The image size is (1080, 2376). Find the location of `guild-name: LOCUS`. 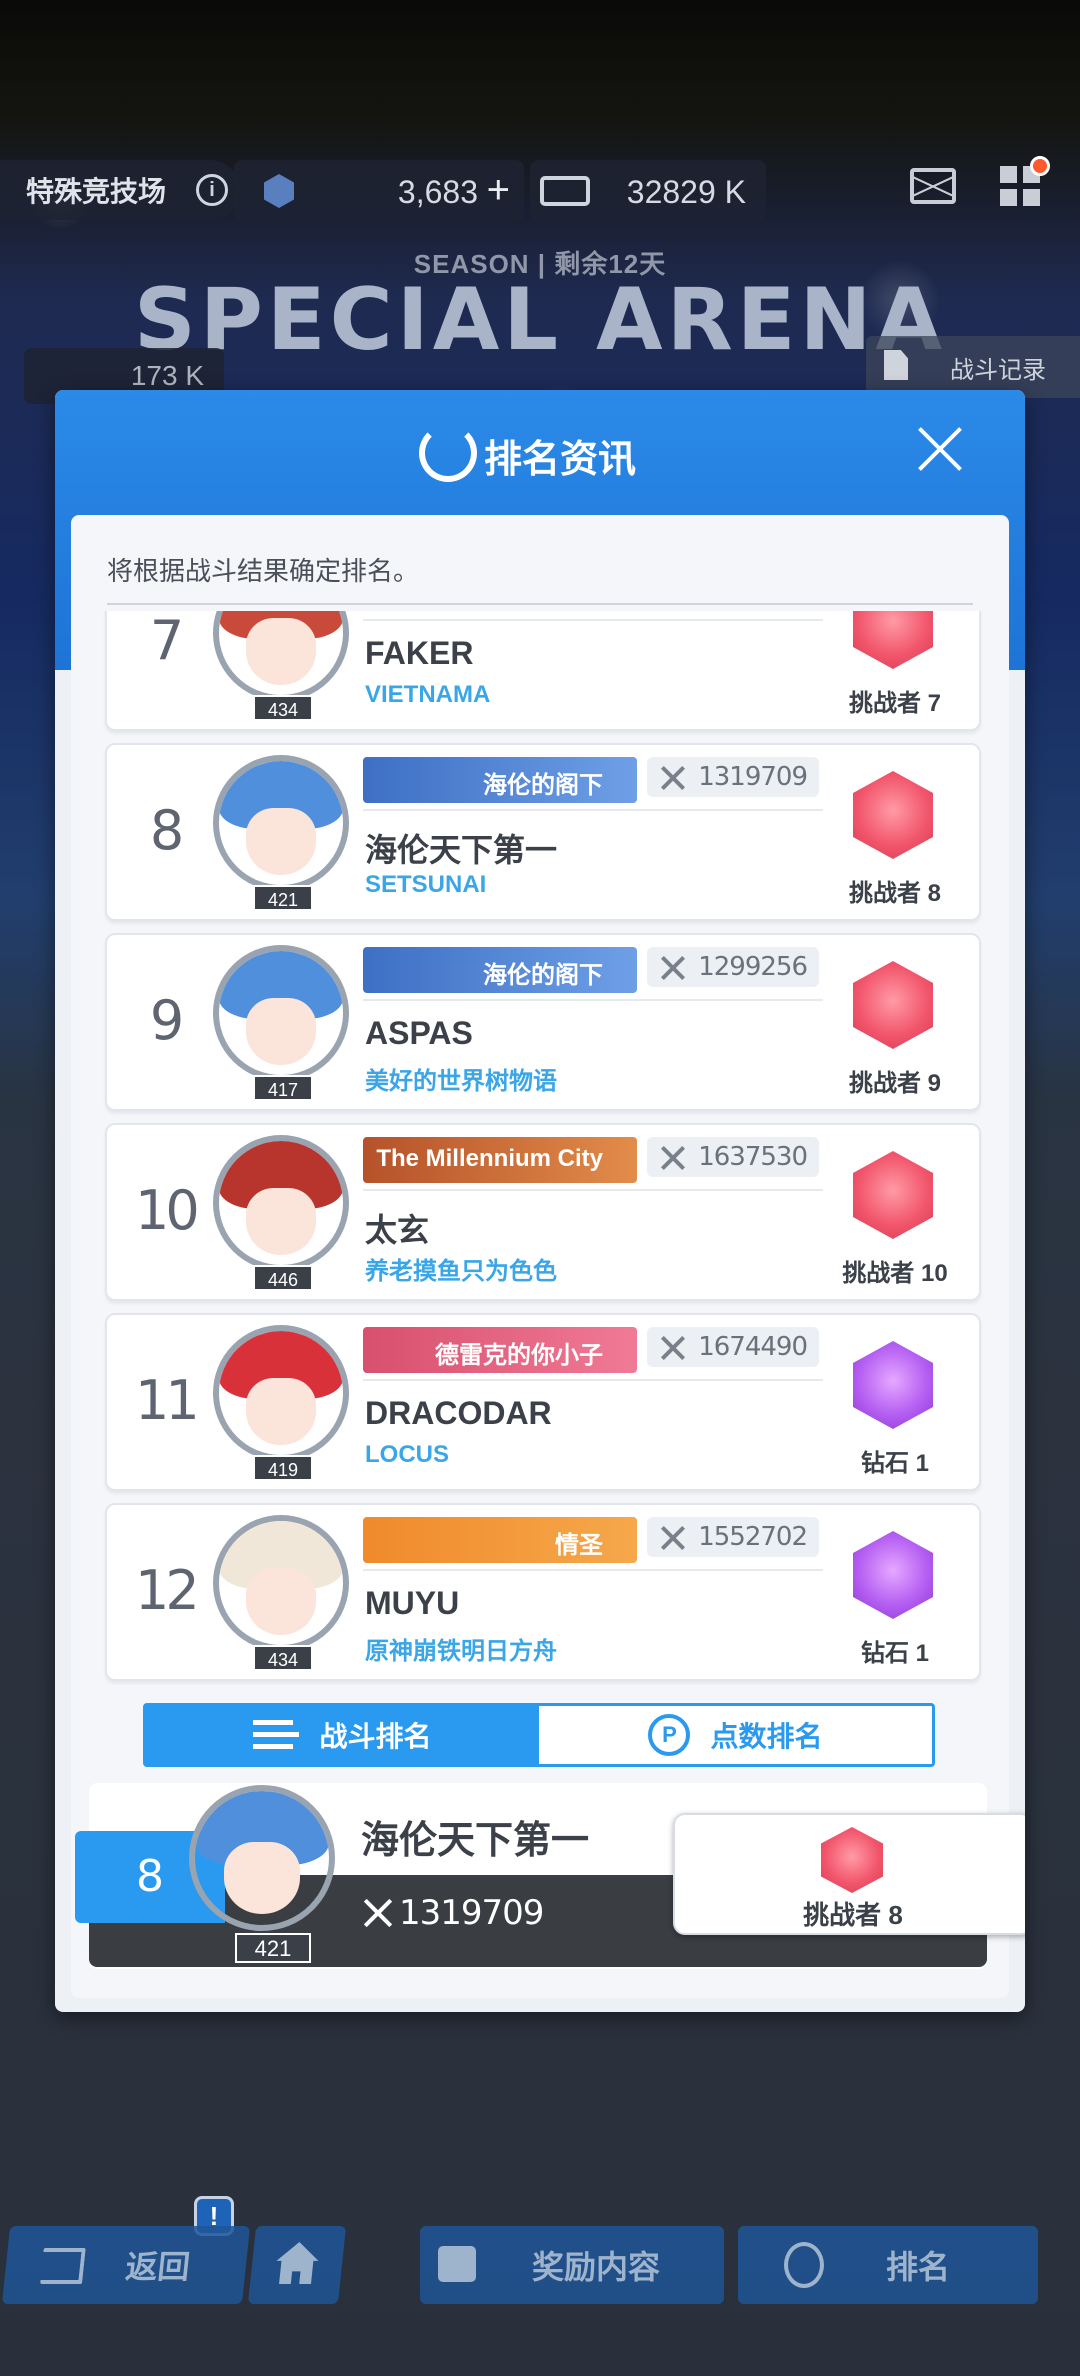

guild-name: LOCUS is located at coordinates (407, 1454).